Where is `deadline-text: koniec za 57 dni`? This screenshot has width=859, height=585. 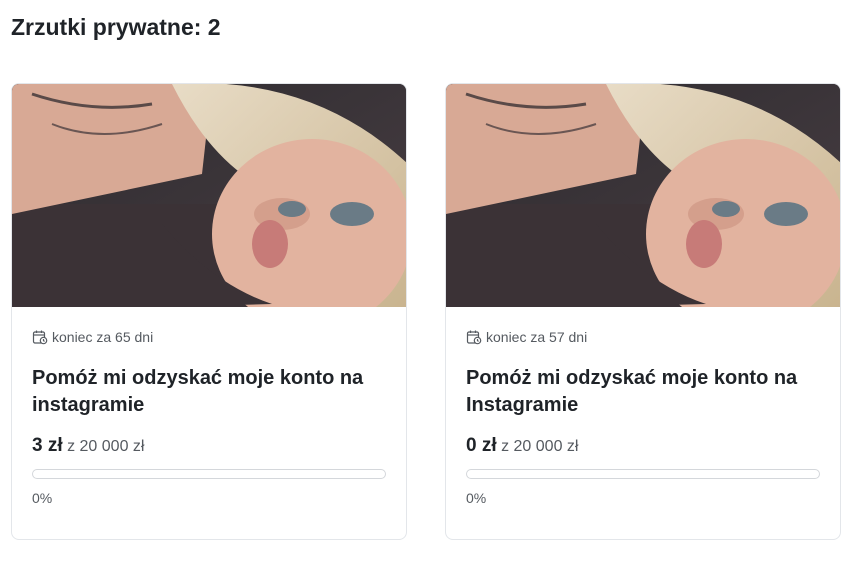
deadline-text: koniec za 57 dni is located at coordinates (537, 337).